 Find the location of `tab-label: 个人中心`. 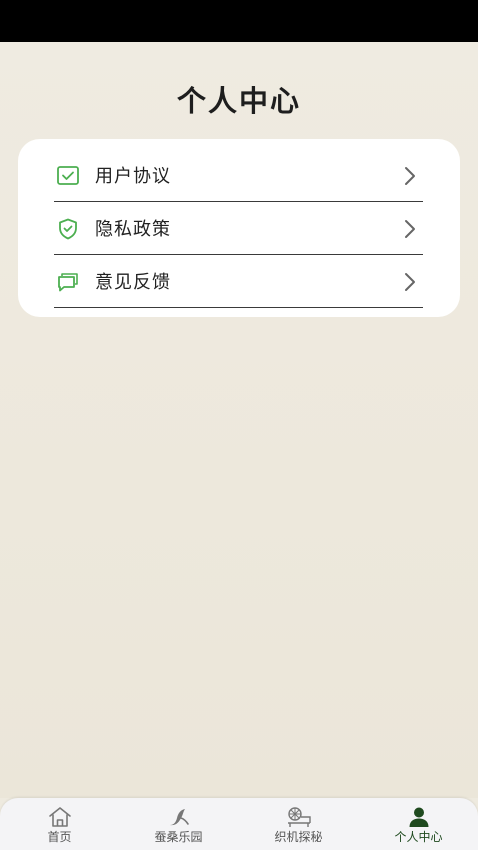

tab-label: 个人中心 is located at coordinates (418, 837).